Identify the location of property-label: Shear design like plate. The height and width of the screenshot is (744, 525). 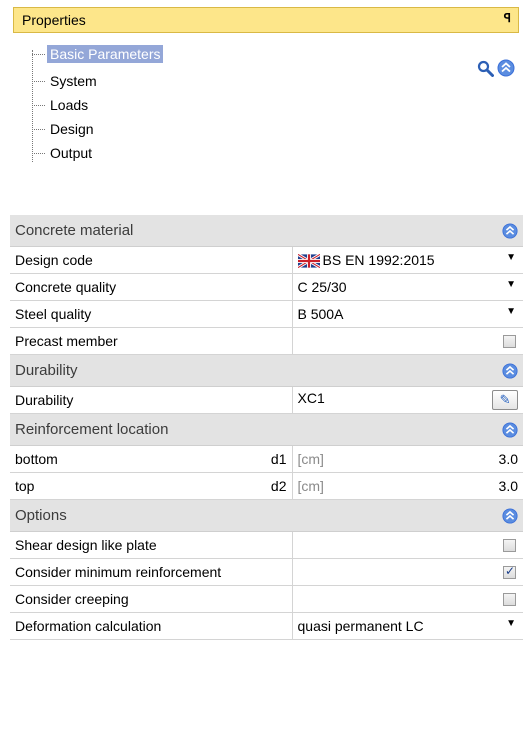
(151, 545).